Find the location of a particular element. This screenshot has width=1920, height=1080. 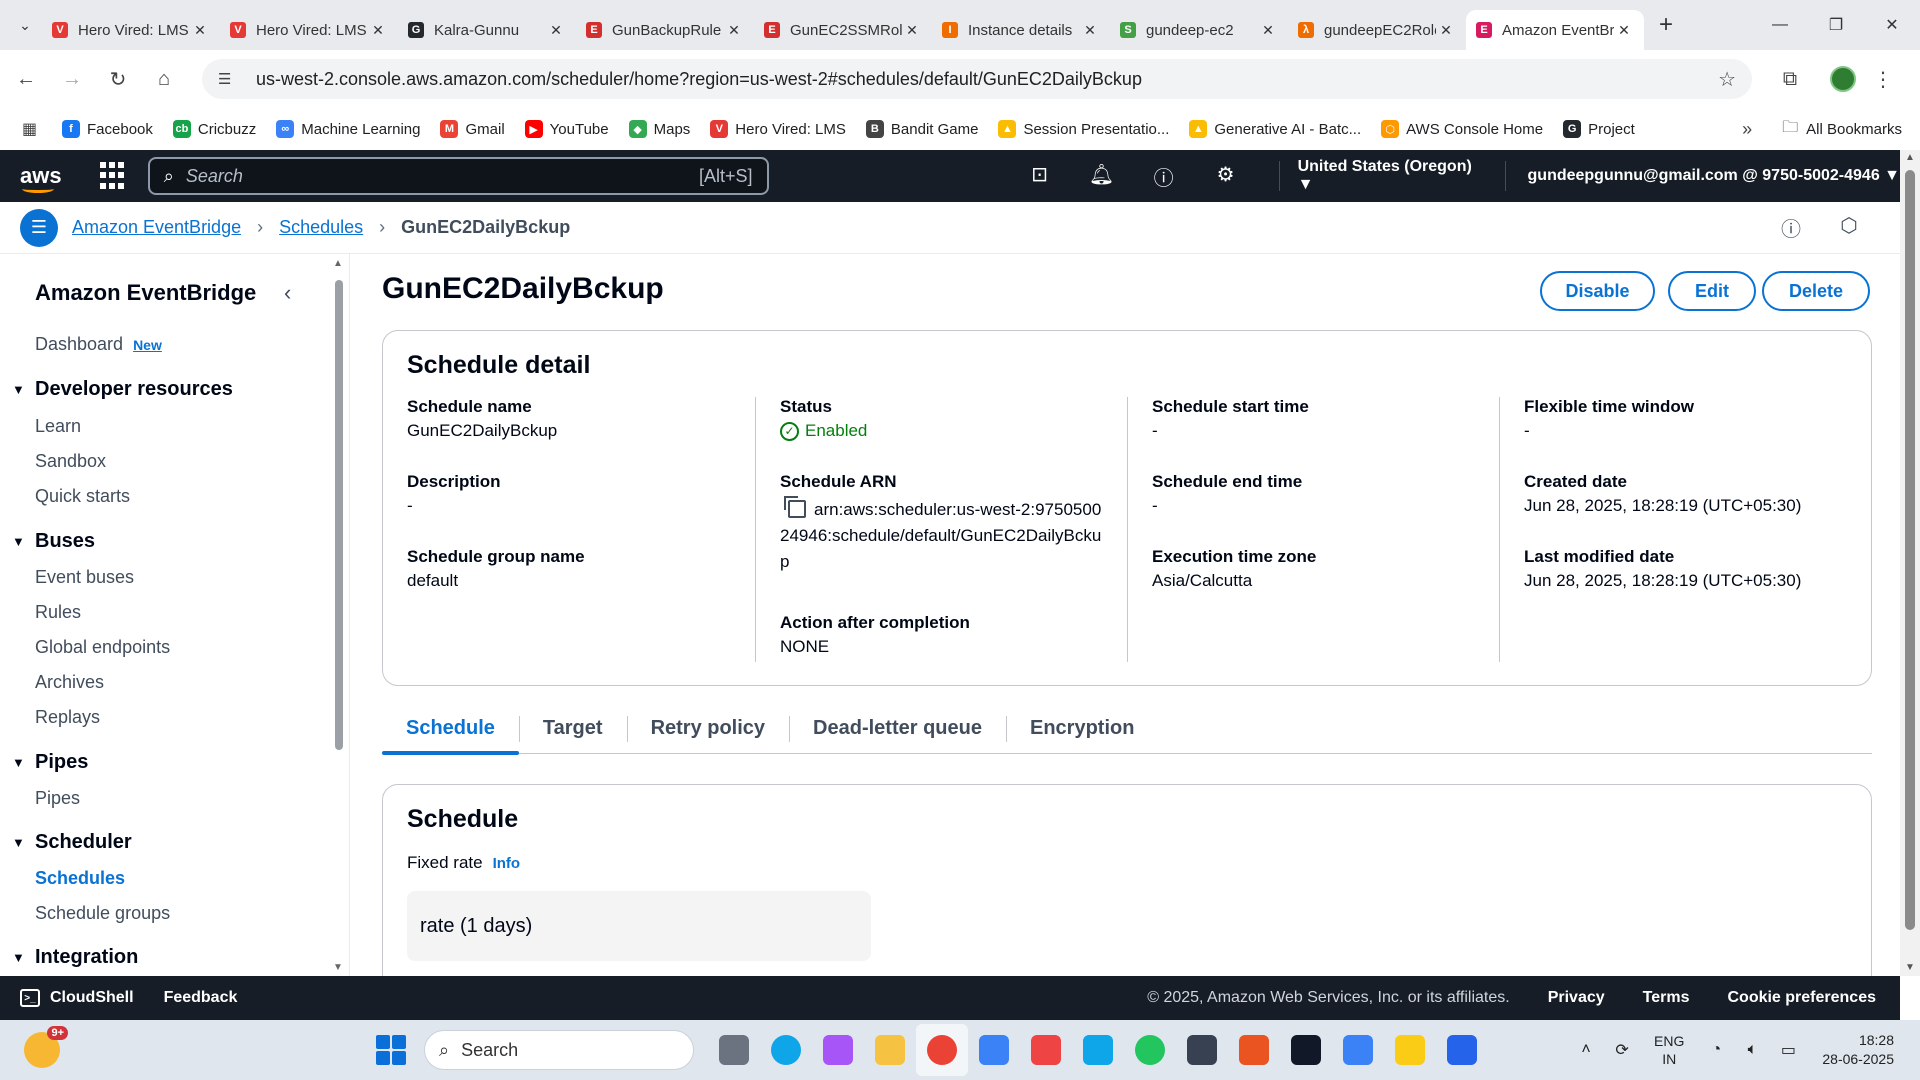

sidebar-item-schedule-groups: Schedule groups is located at coordinates (102, 913).